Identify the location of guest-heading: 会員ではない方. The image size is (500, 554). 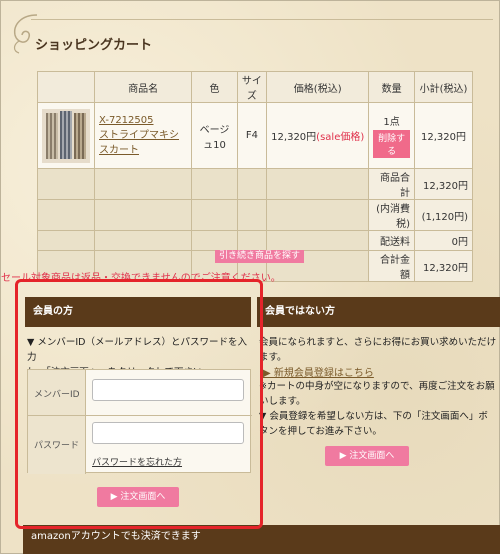
(378, 312).